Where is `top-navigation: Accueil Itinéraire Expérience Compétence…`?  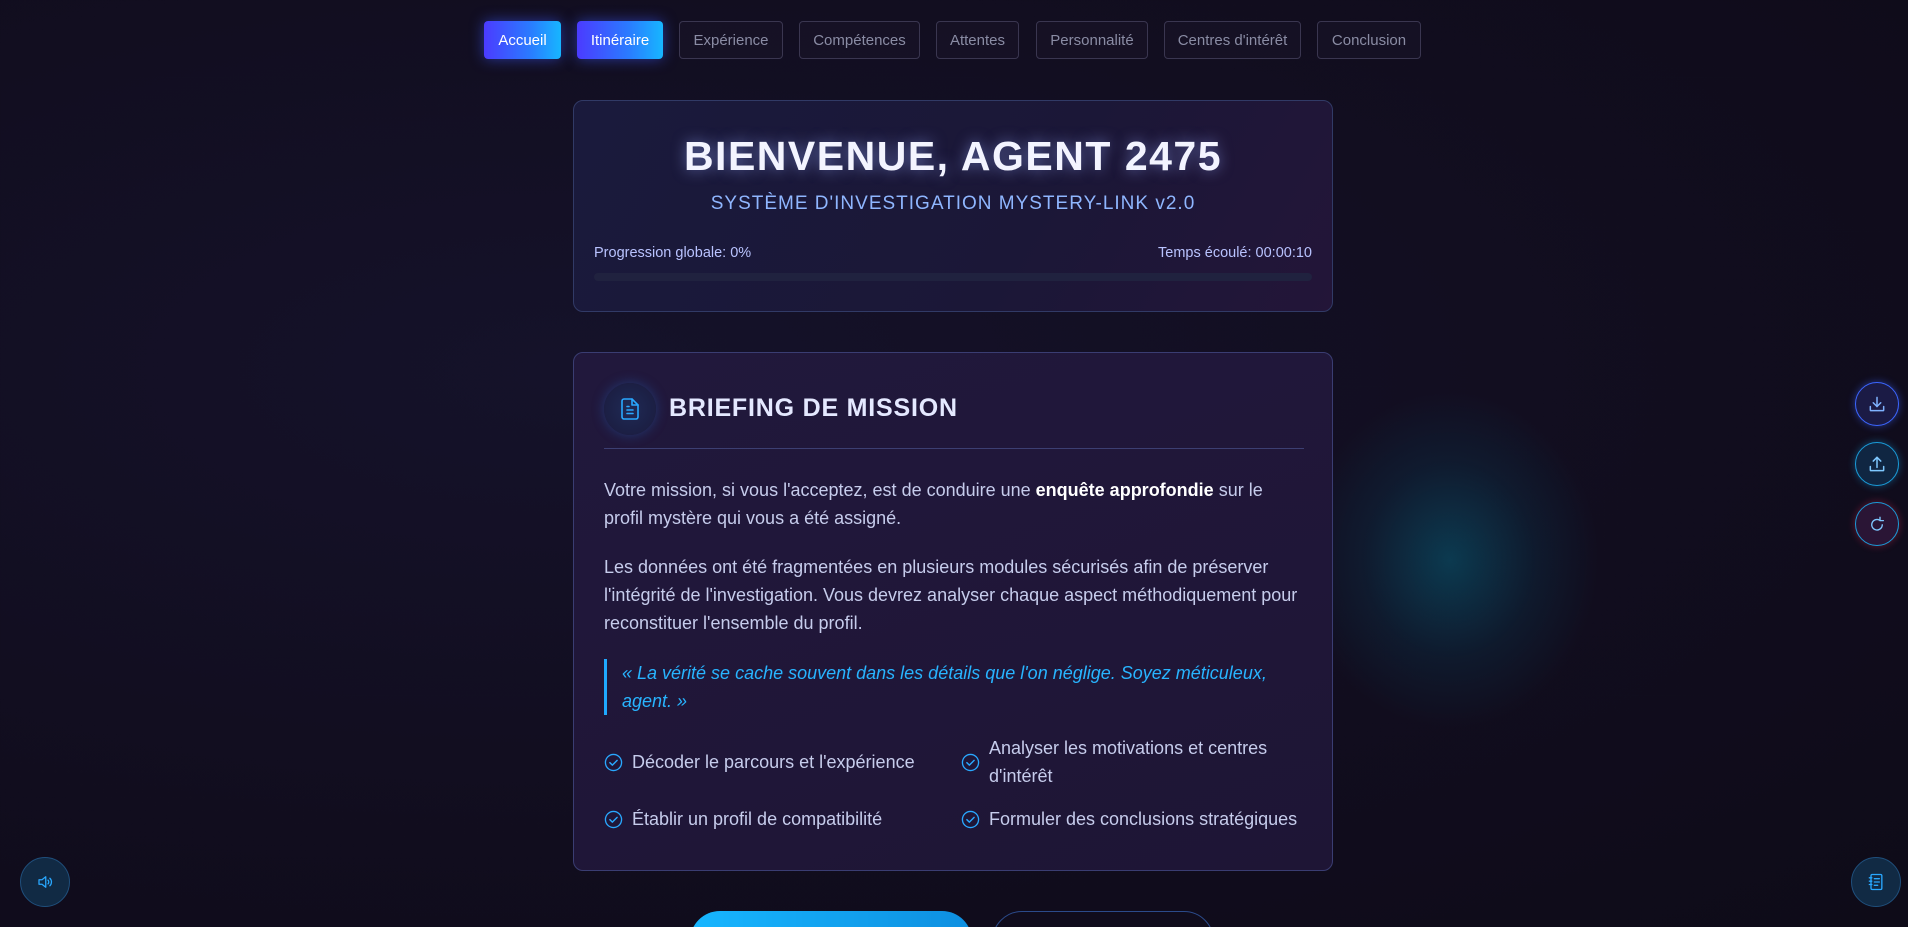 top-navigation: Accueil Itinéraire Expérience Compétence… is located at coordinates (954, 40).